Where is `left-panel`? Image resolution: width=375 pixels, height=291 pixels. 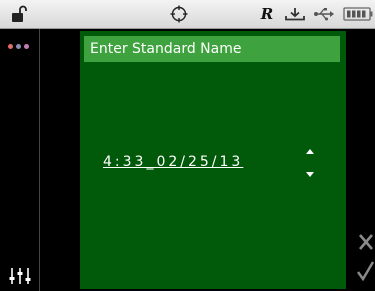 left-panel is located at coordinates (20, 160).